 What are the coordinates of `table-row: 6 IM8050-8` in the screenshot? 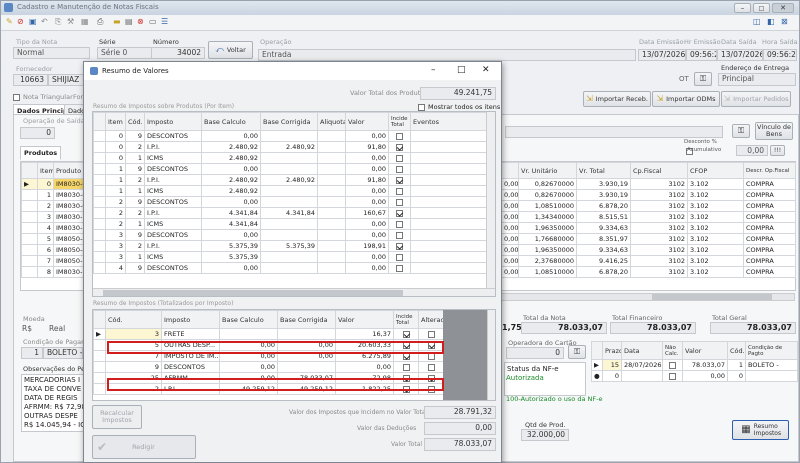 It's located at (55, 250).